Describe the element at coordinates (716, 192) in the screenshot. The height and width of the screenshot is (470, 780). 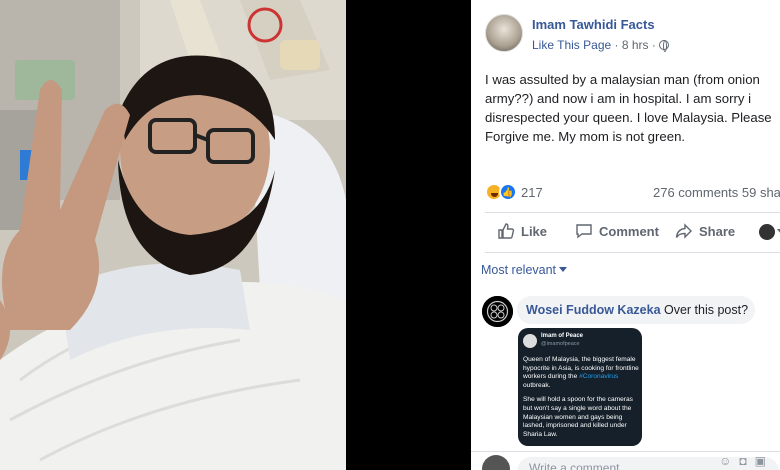
I see `comments-shares-count: 276 comments 59 shares` at that location.